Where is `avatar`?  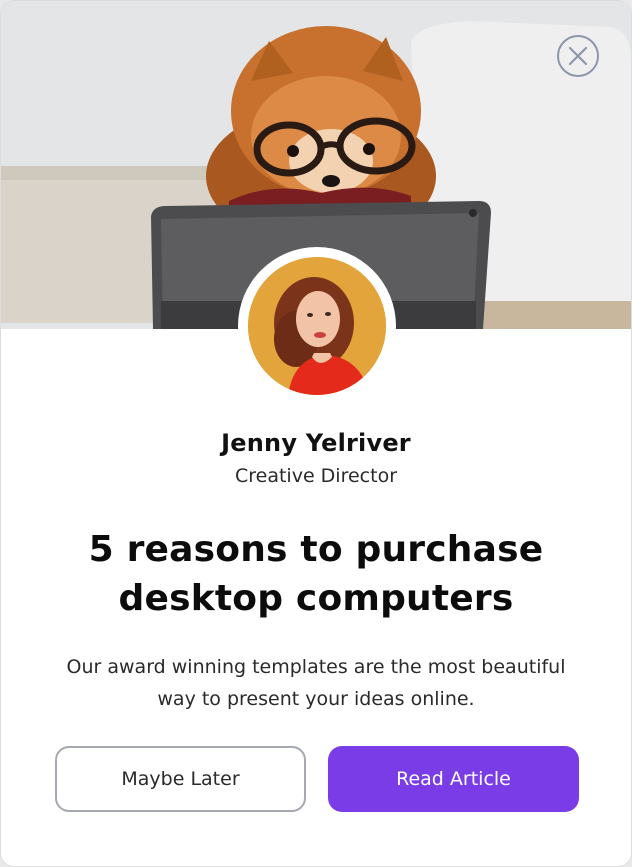 avatar is located at coordinates (317, 326).